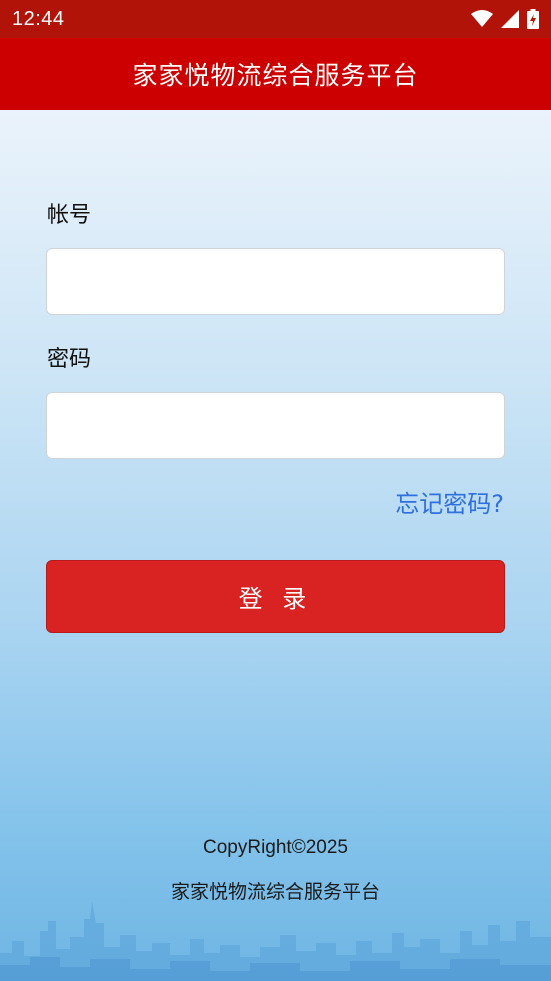 This screenshot has height=981, width=551. I want to click on status-icons, so click(505, 19).